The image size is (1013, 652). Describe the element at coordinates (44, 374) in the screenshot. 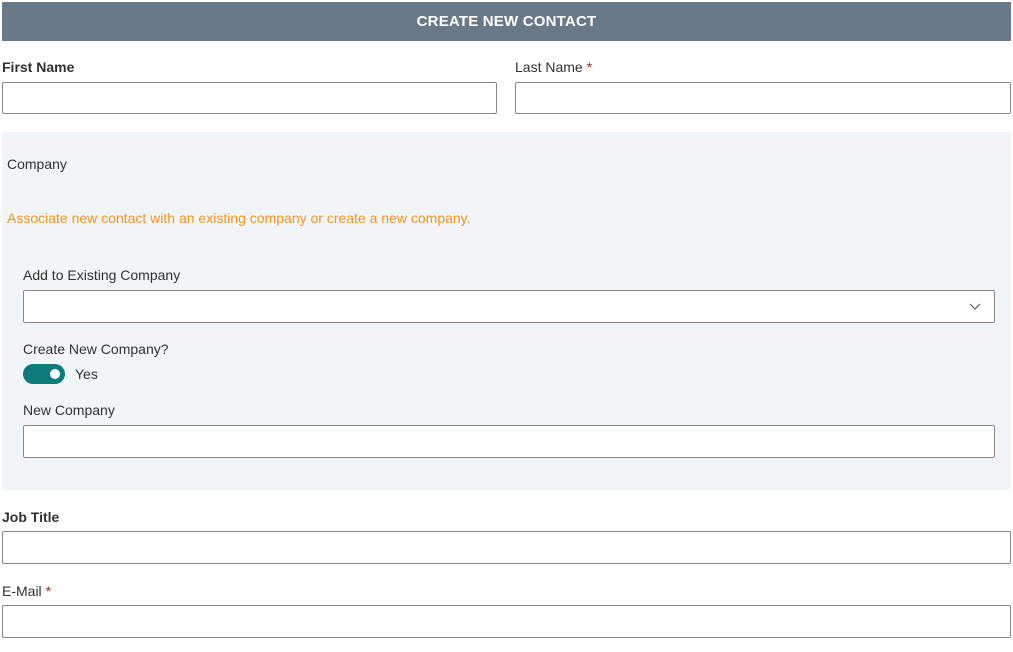

I see `create-new-company-toggle` at that location.